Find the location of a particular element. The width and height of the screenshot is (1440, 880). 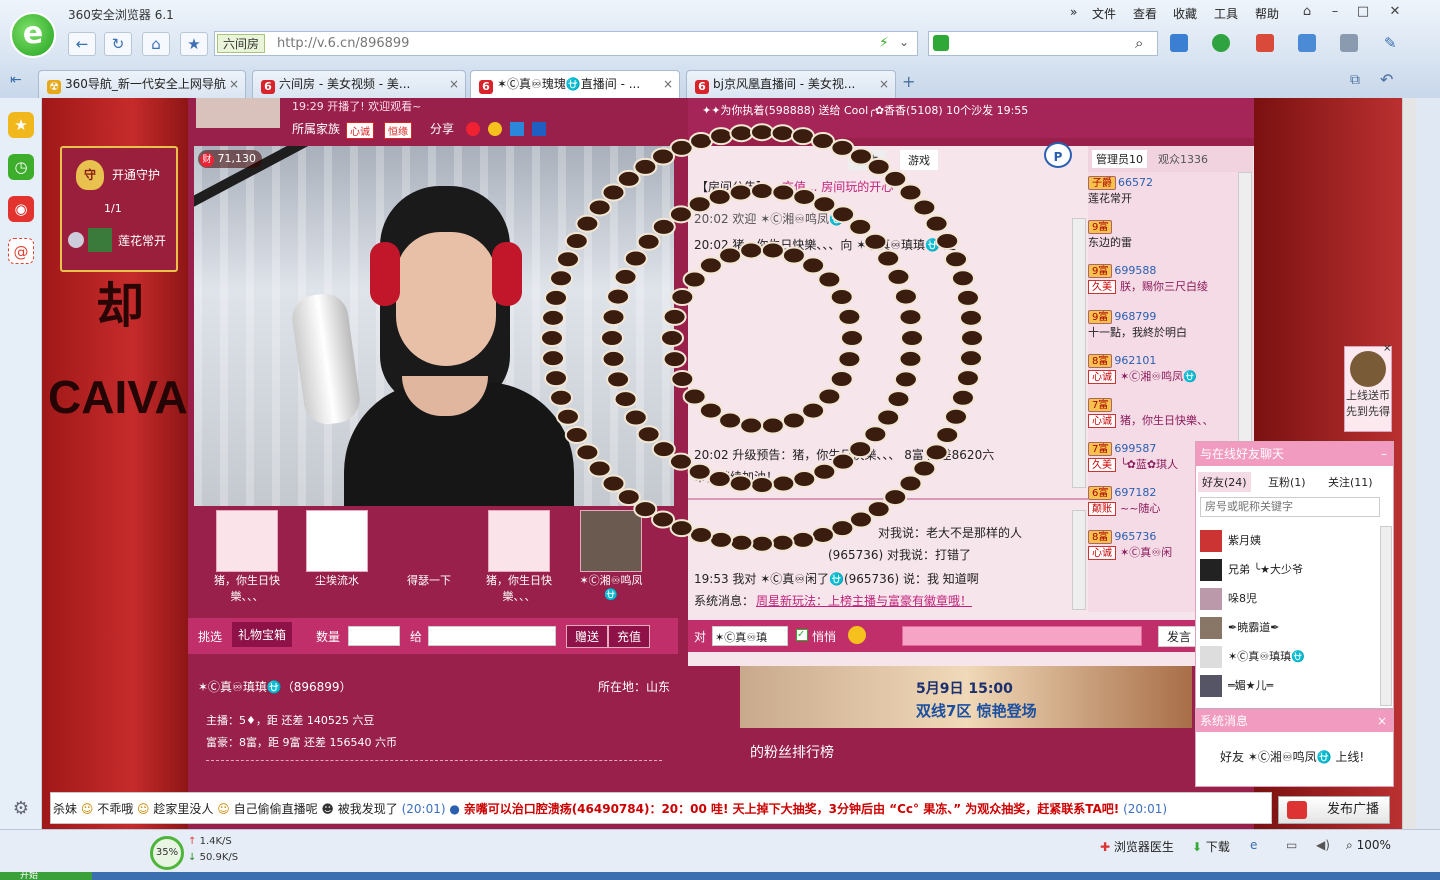

tab-mutual: 互粉(1) is located at coordinates (1287, 482).